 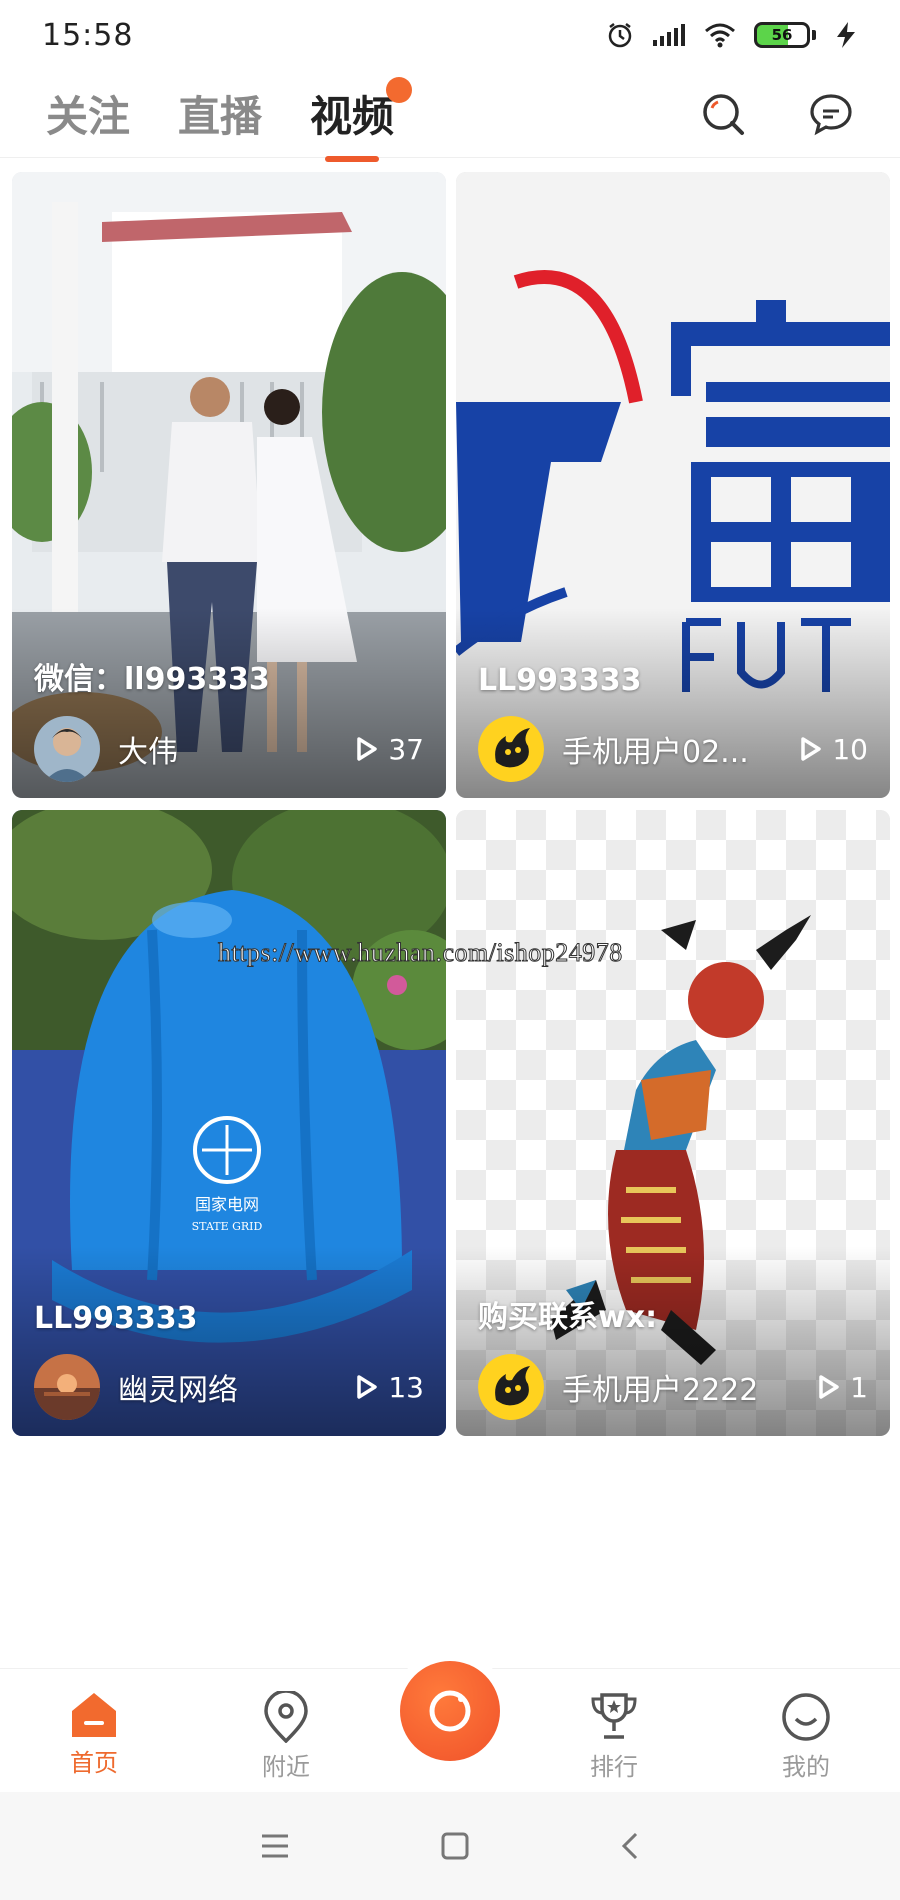 I want to click on card-footer: 幽灵网络 13, so click(x=229, y=1387).